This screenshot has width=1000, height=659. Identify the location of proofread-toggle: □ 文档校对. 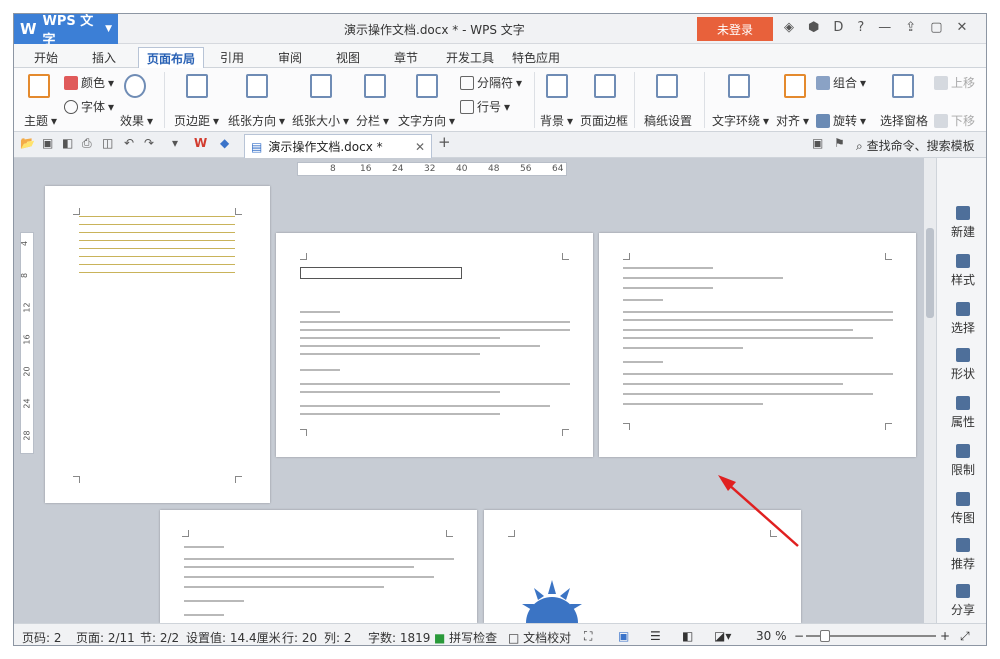
(540, 637).